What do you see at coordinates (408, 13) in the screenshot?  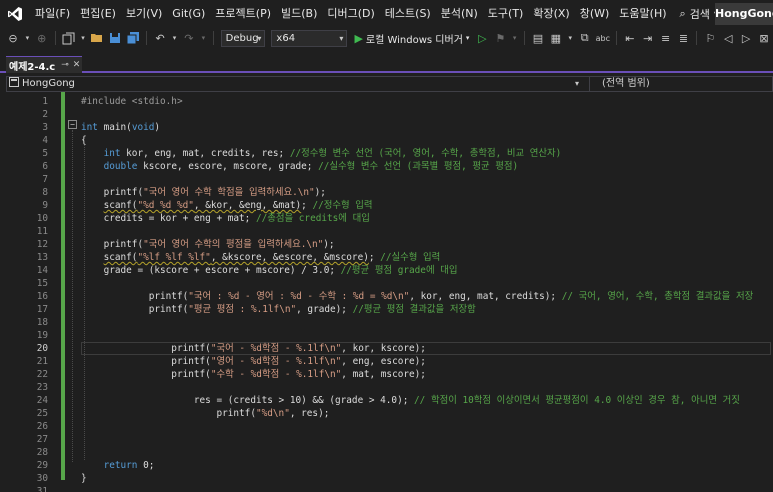 I see `menu-item: 테스트(S)` at bounding box center [408, 13].